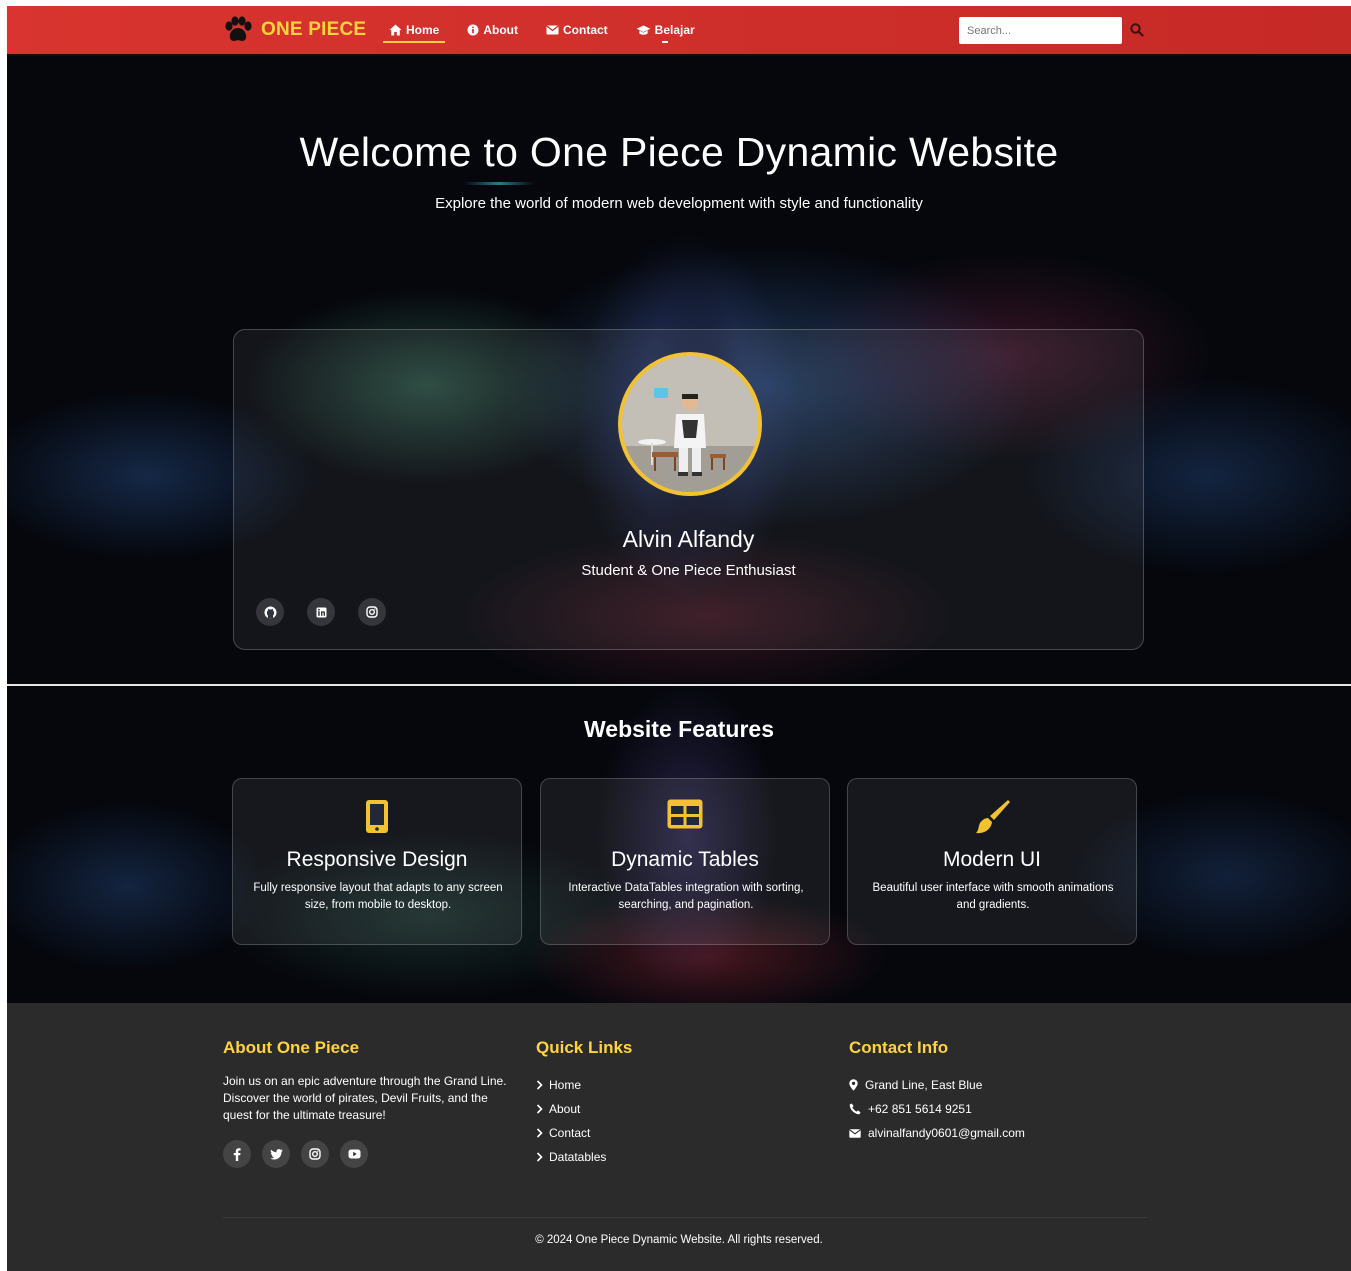  I want to click on linkedin-icon, so click(321, 612).